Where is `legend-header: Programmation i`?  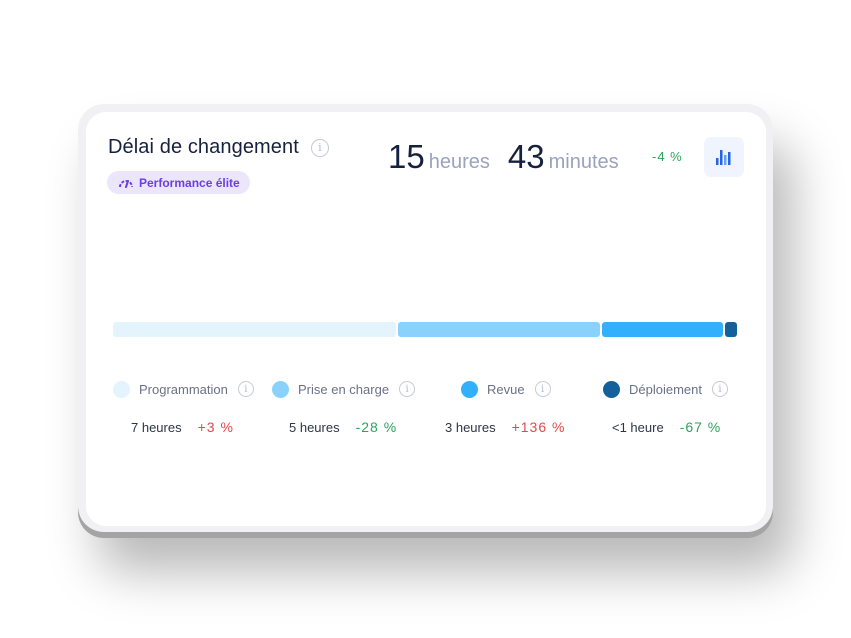 legend-header: Programmation i is located at coordinates (183, 389).